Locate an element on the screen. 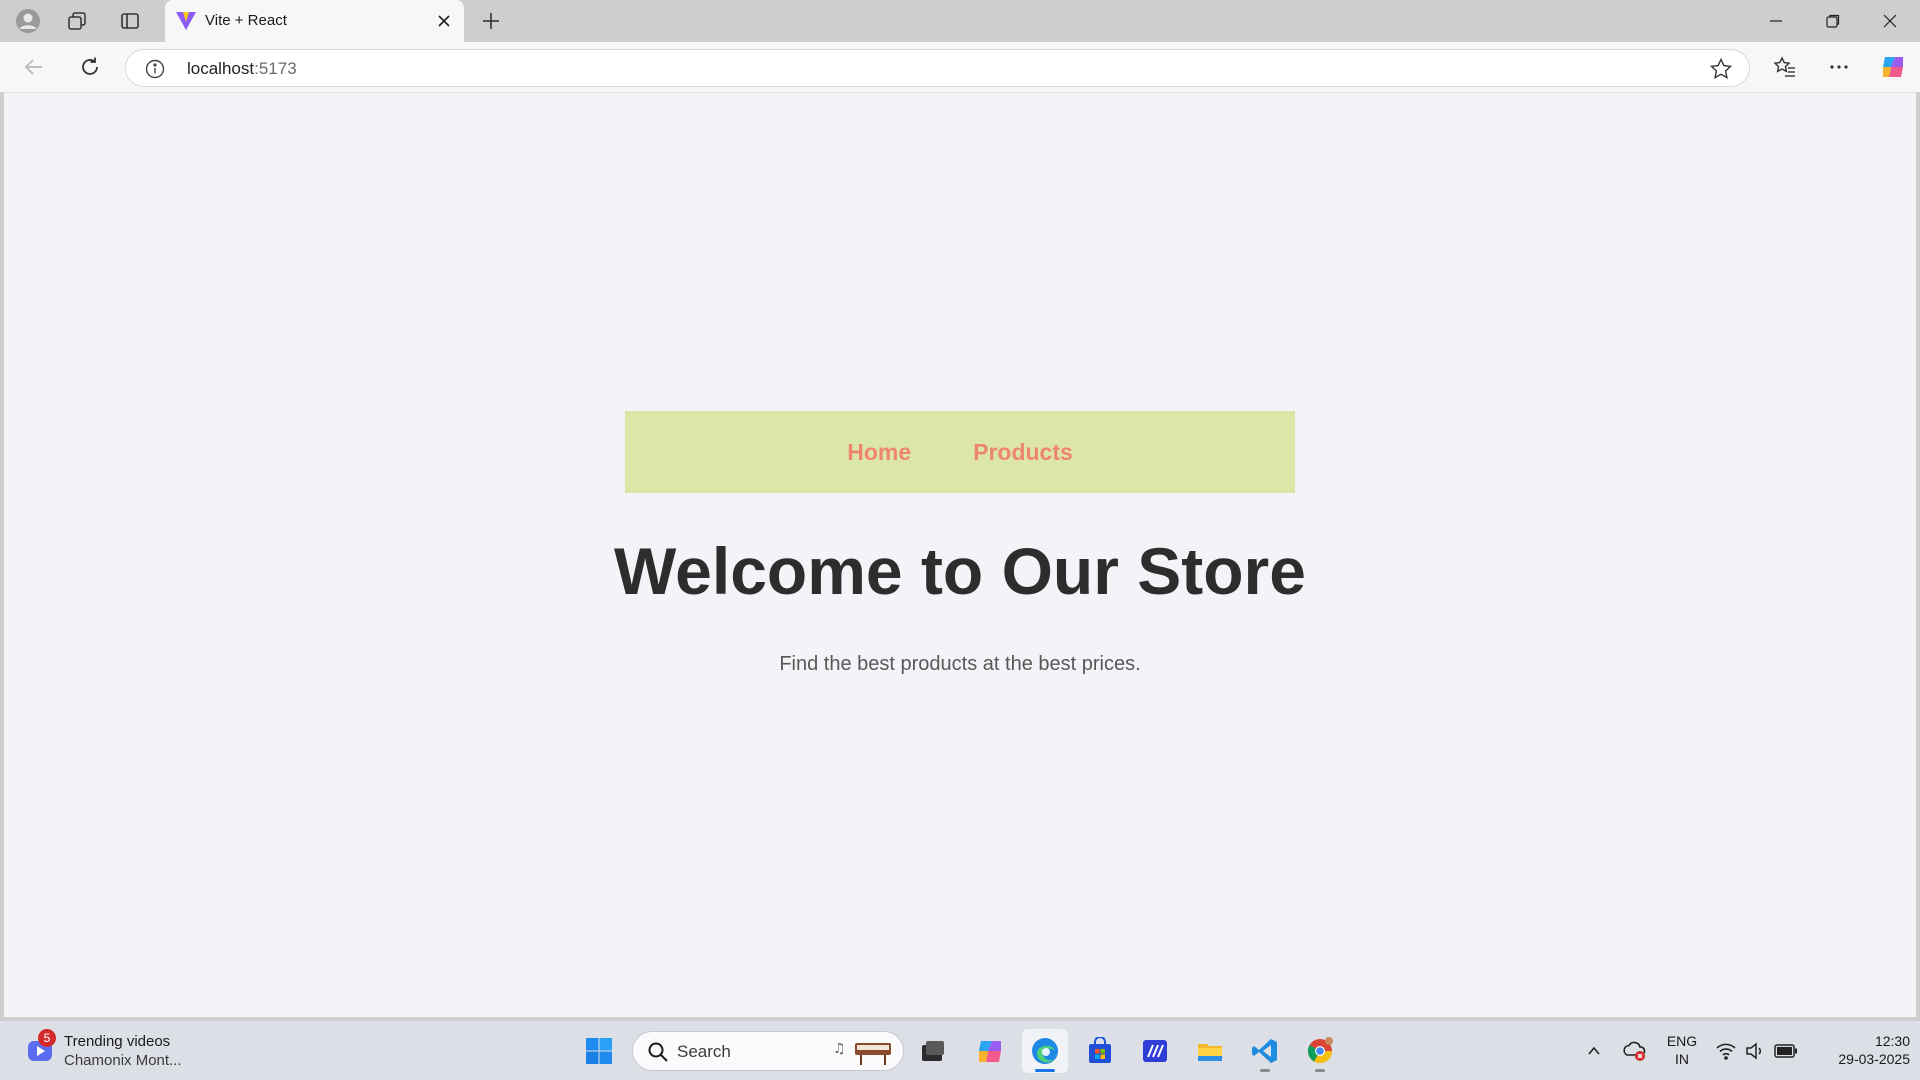 The width and height of the screenshot is (1920, 1080). edge-icon is located at coordinates (1045, 1051).